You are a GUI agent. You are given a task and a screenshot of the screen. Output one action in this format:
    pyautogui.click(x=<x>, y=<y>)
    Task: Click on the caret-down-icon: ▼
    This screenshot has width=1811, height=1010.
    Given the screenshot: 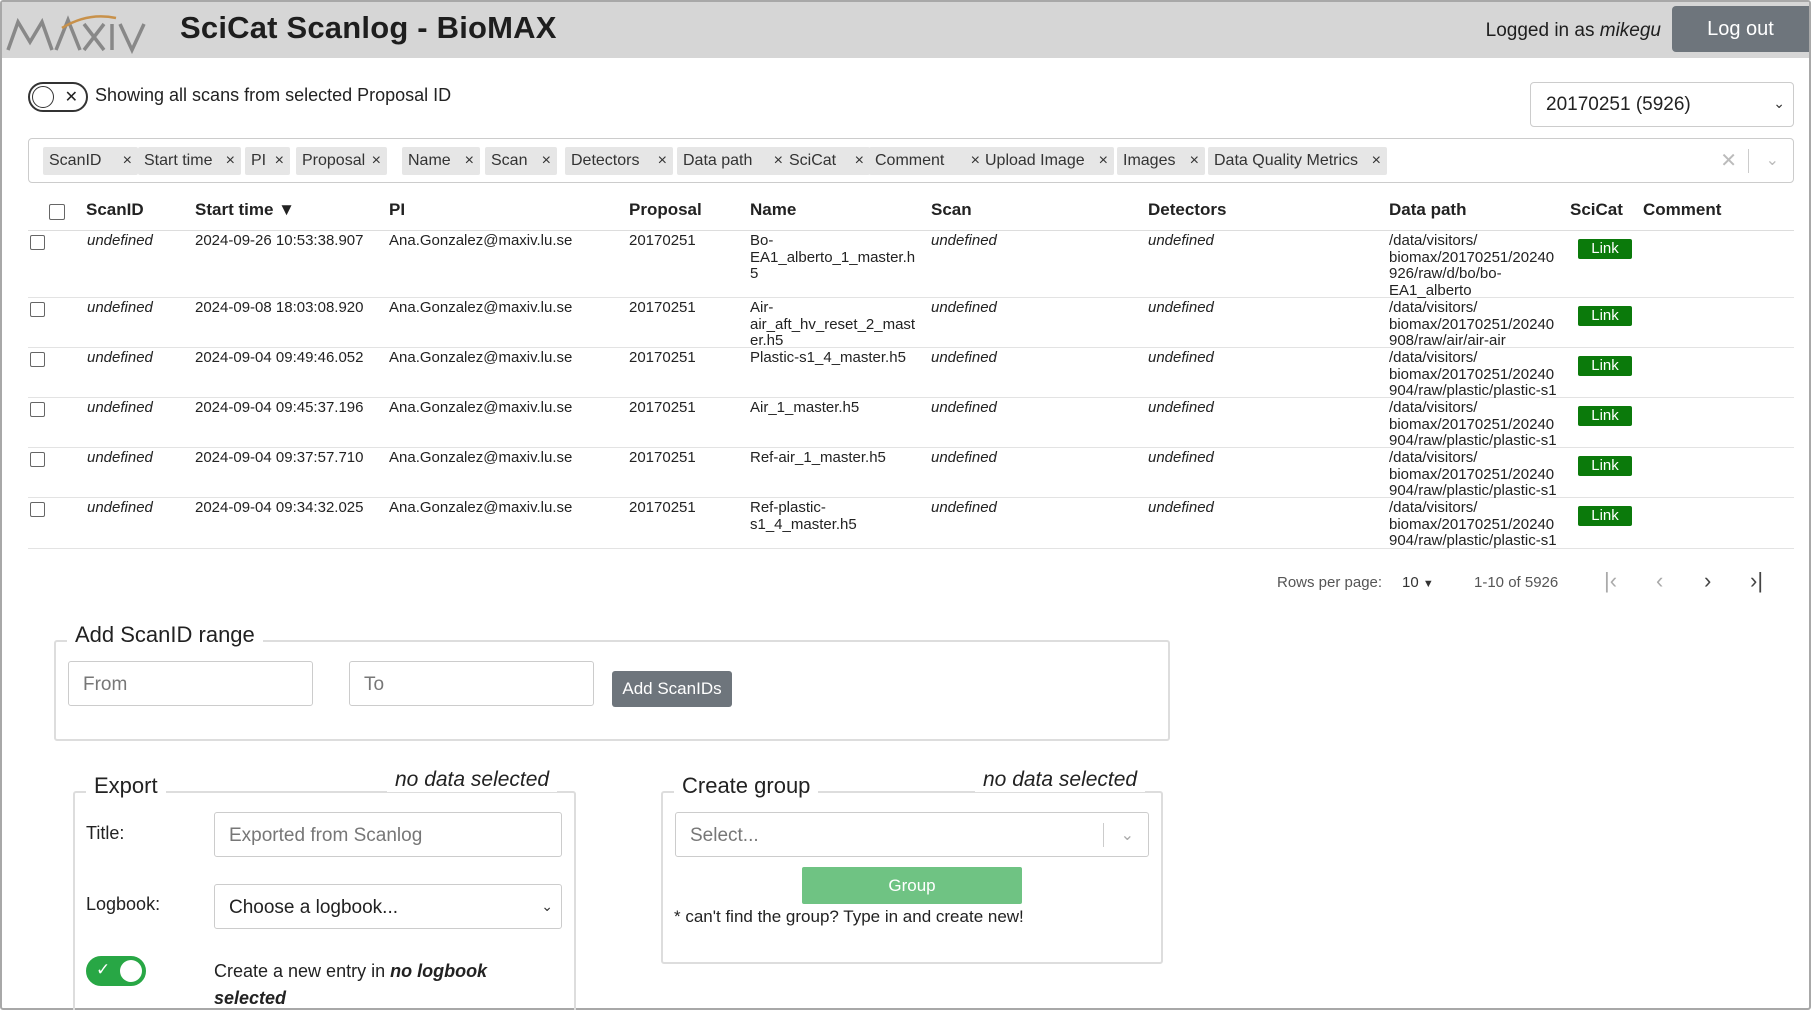 What is the action you would take?
    pyautogui.click(x=1428, y=584)
    